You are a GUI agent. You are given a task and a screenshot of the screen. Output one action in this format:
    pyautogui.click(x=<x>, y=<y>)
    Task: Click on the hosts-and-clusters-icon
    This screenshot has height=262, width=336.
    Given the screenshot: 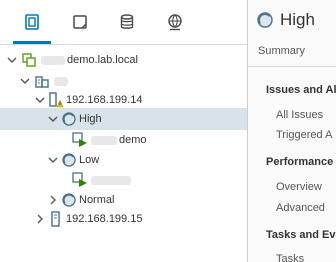 What is the action you would take?
    pyautogui.click(x=32, y=22)
    